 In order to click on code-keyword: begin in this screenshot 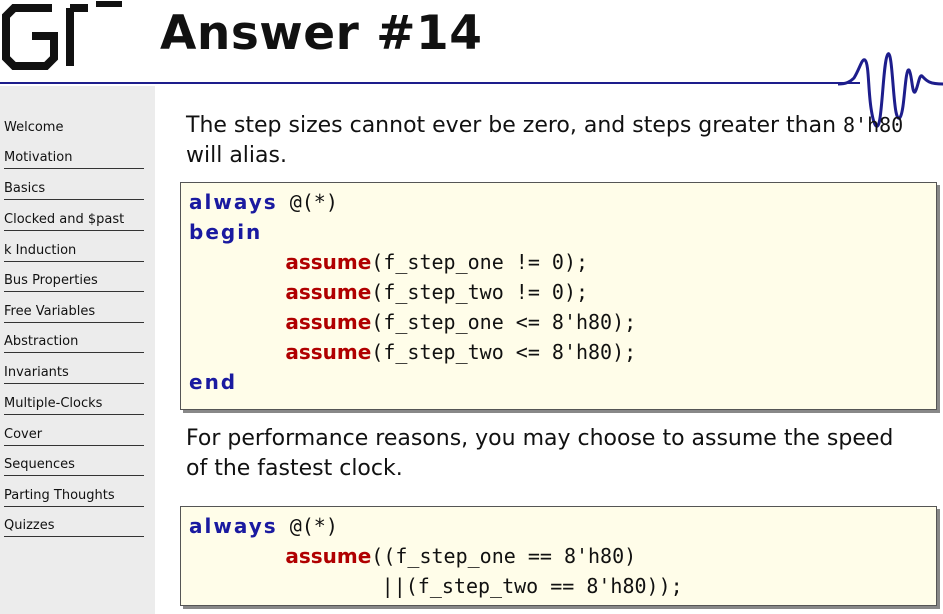, I will do `click(226, 232)`.